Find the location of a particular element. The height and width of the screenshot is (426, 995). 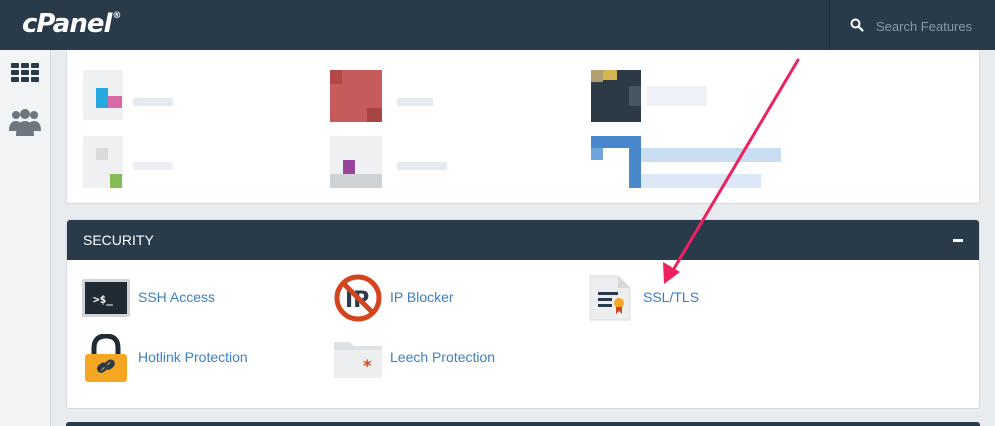

leech-protection-link: * Leech Protection is located at coordinates (444, 358).